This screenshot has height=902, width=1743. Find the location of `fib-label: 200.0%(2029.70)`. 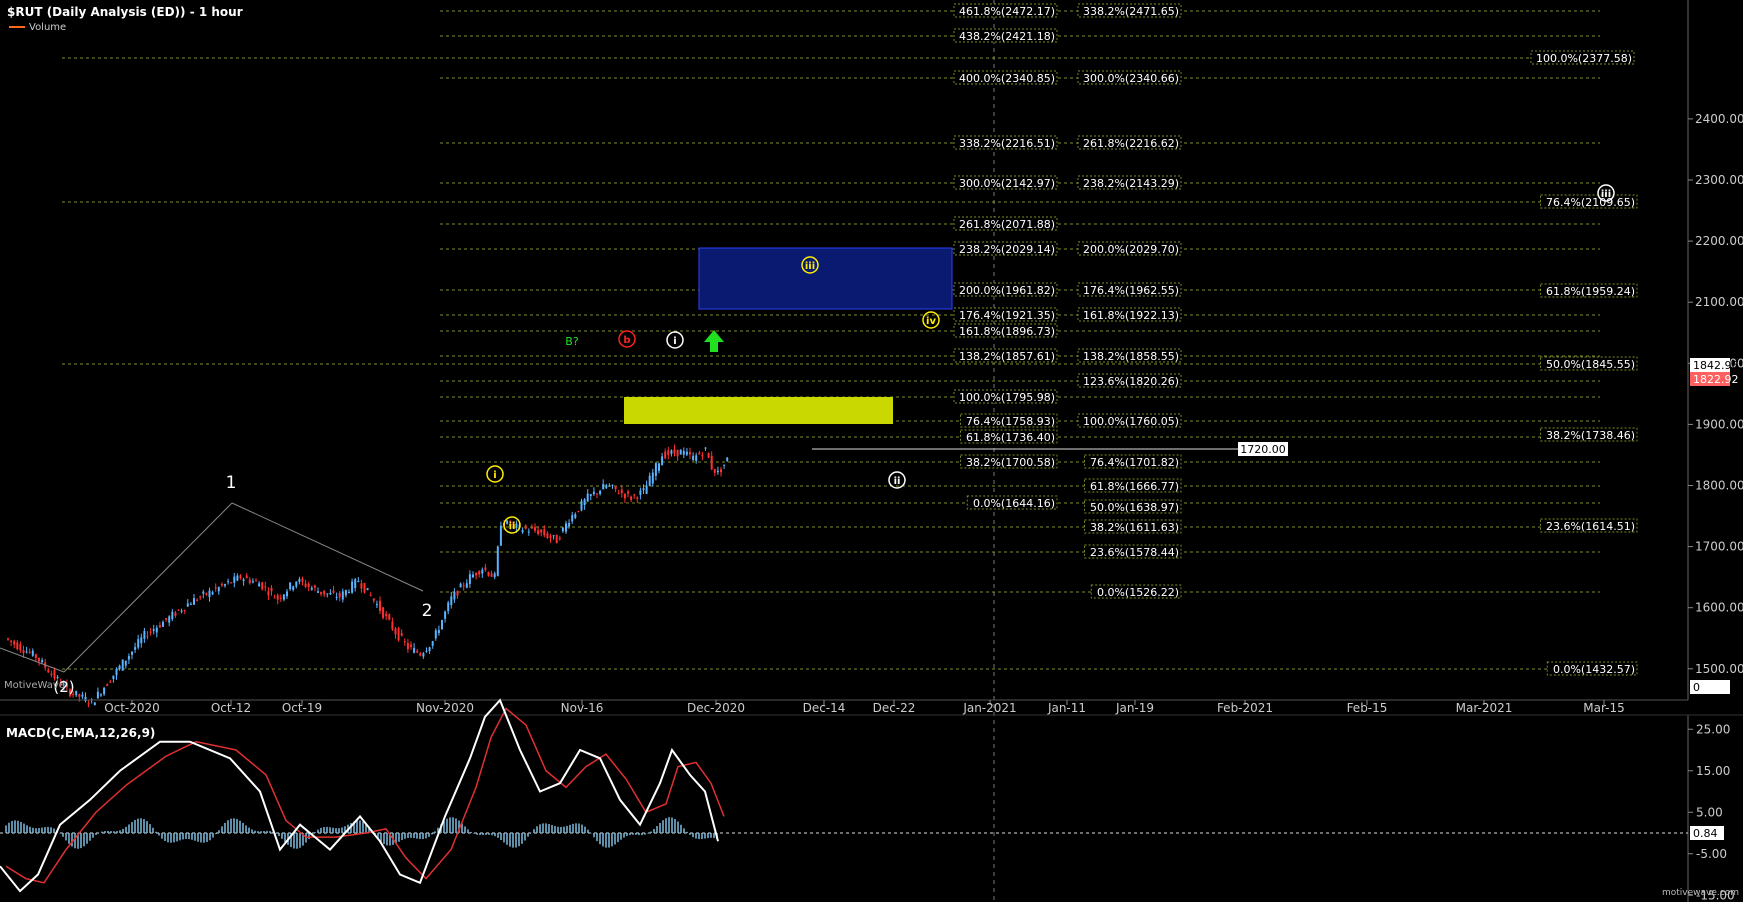

fib-label: 200.0%(2029.70) is located at coordinates (1131, 249).